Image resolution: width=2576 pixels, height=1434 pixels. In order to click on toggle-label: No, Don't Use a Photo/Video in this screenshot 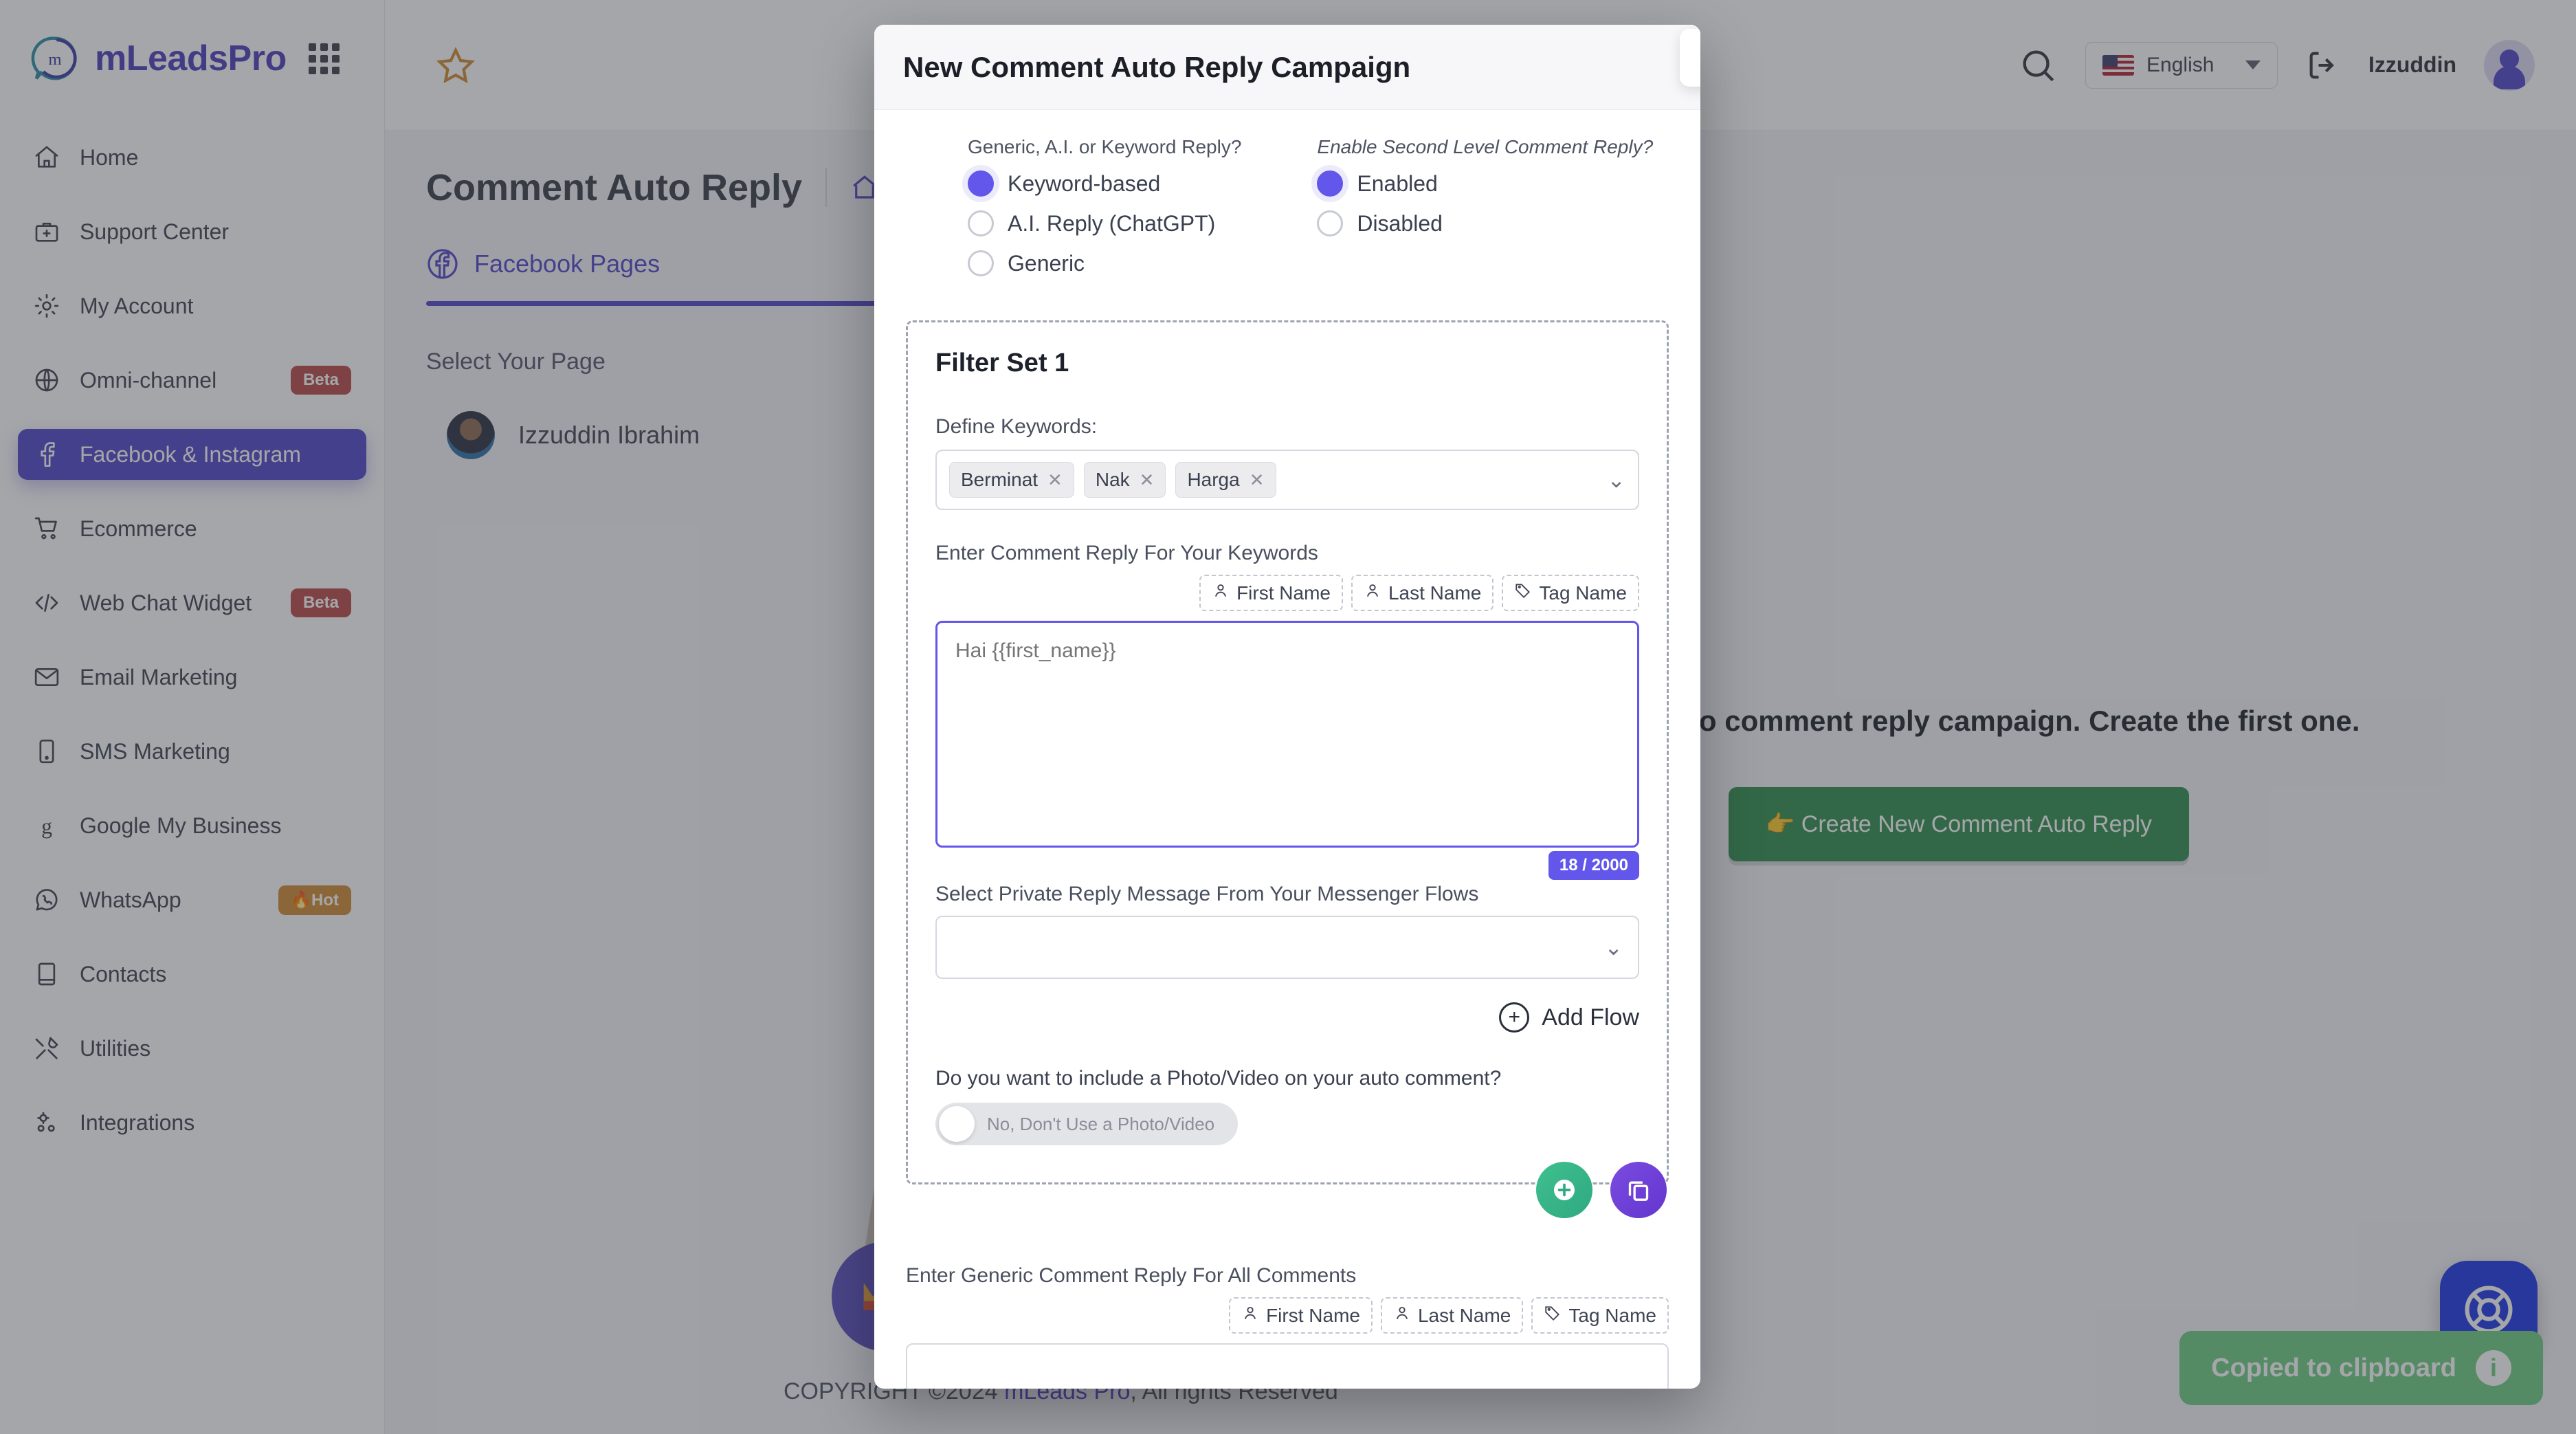, I will do `click(1101, 1123)`.